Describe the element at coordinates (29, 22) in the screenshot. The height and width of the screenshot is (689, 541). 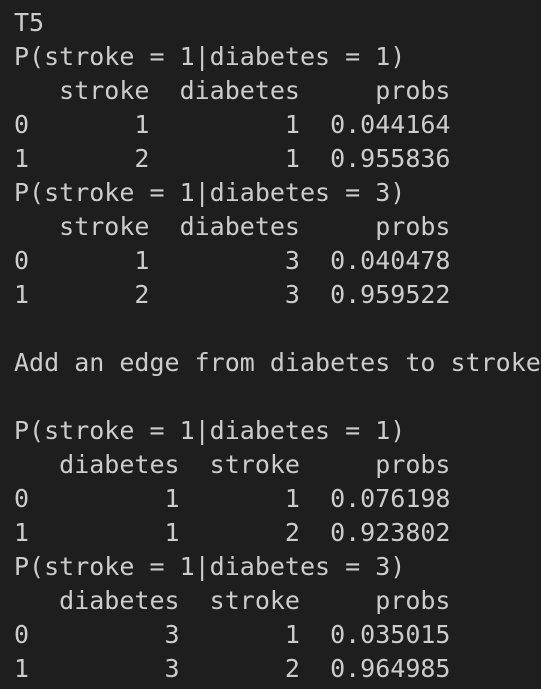
I see `section-label: T5` at that location.